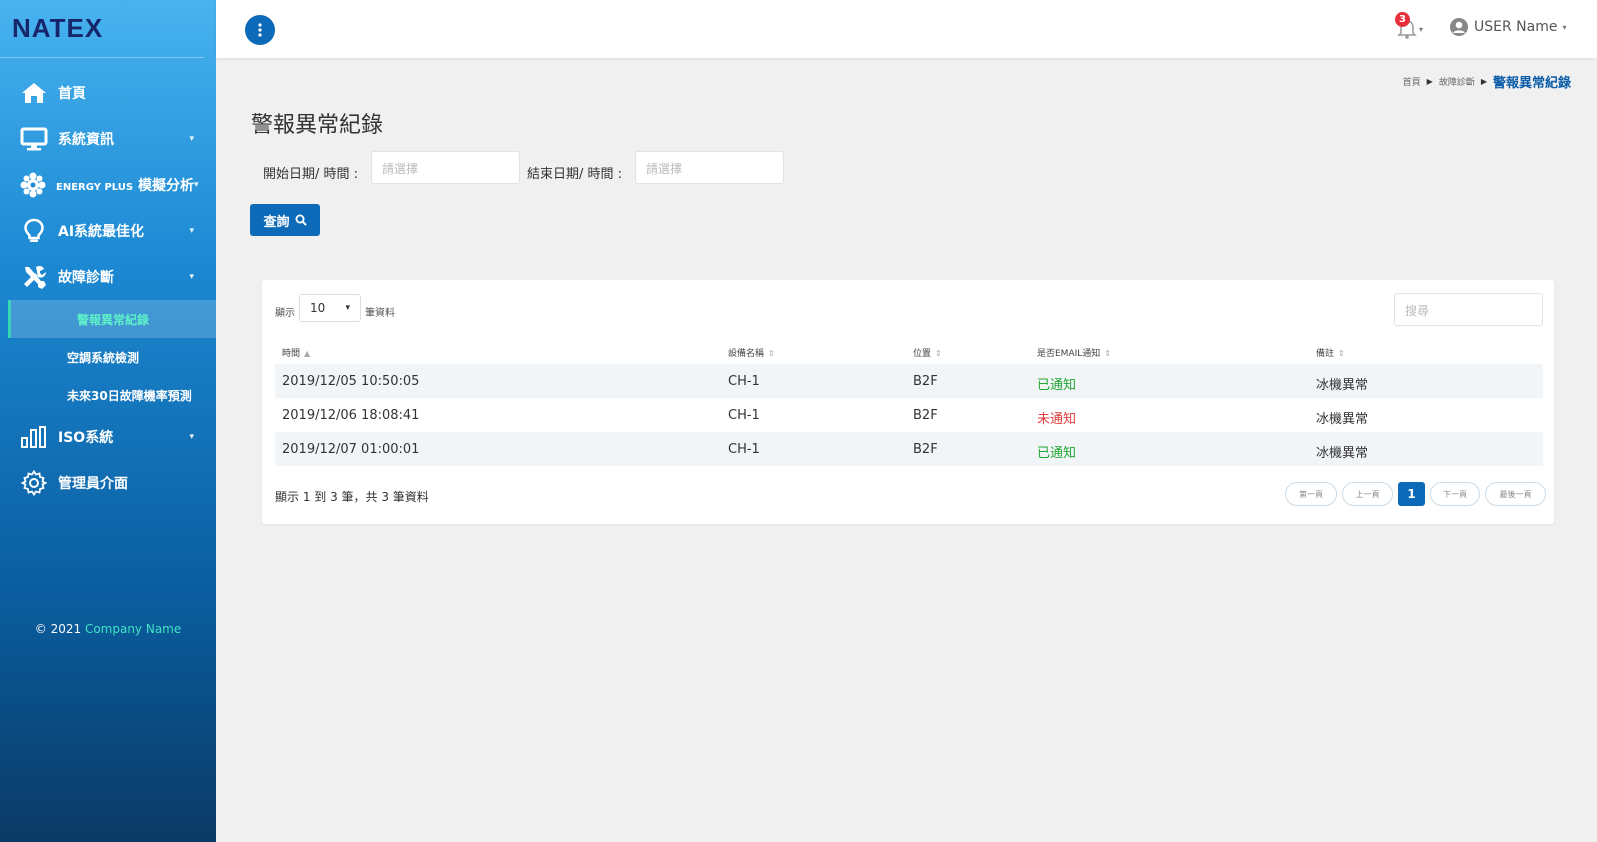 Image resolution: width=1597 pixels, height=842 pixels. I want to click on brand-logo: NATEX, so click(102, 29).